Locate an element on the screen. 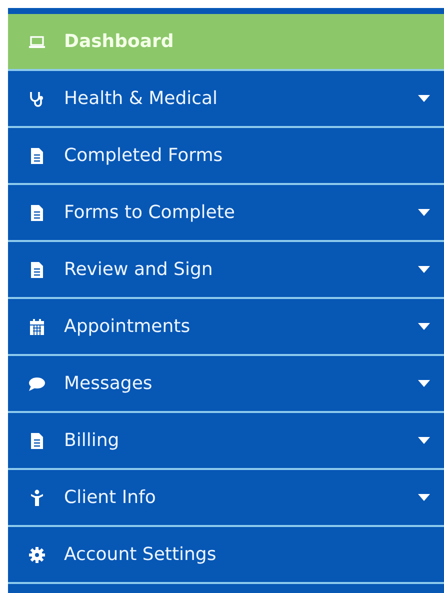 This screenshot has height=593, width=444. stethoscope-icon is located at coordinates (37, 99).